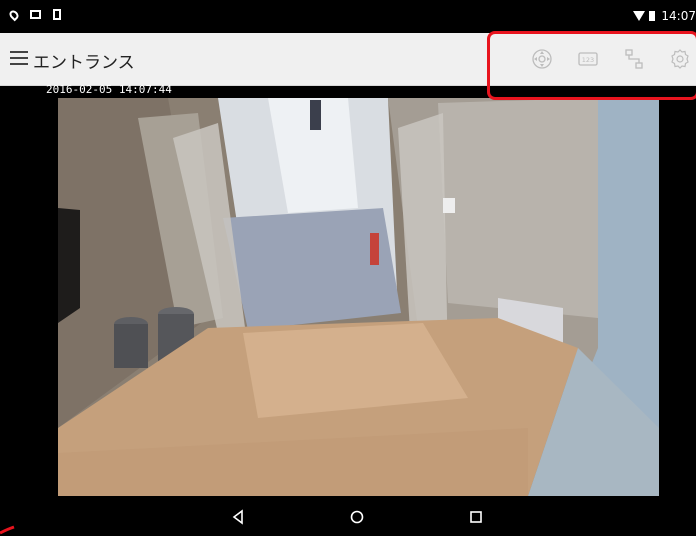 This screenshot has height=536, width=696. I want to click on battery-icon, so click(652, 16).